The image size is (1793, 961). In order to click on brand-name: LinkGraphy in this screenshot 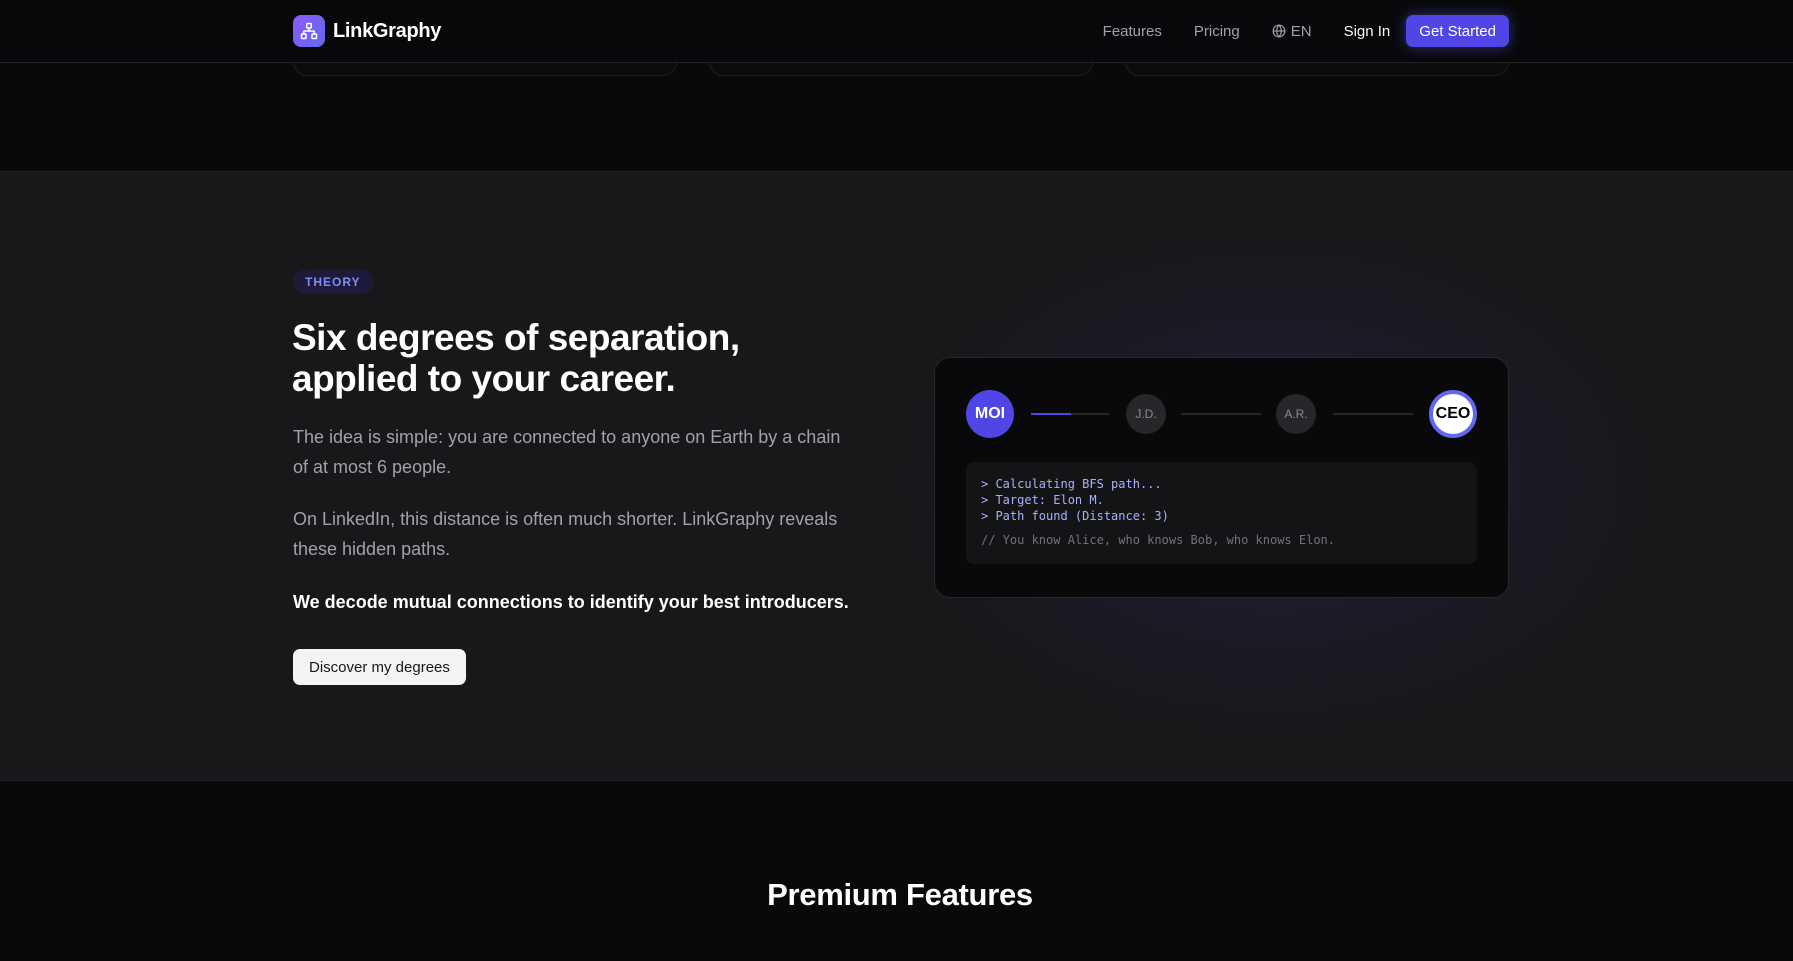, I will do `click(387, 30)`.